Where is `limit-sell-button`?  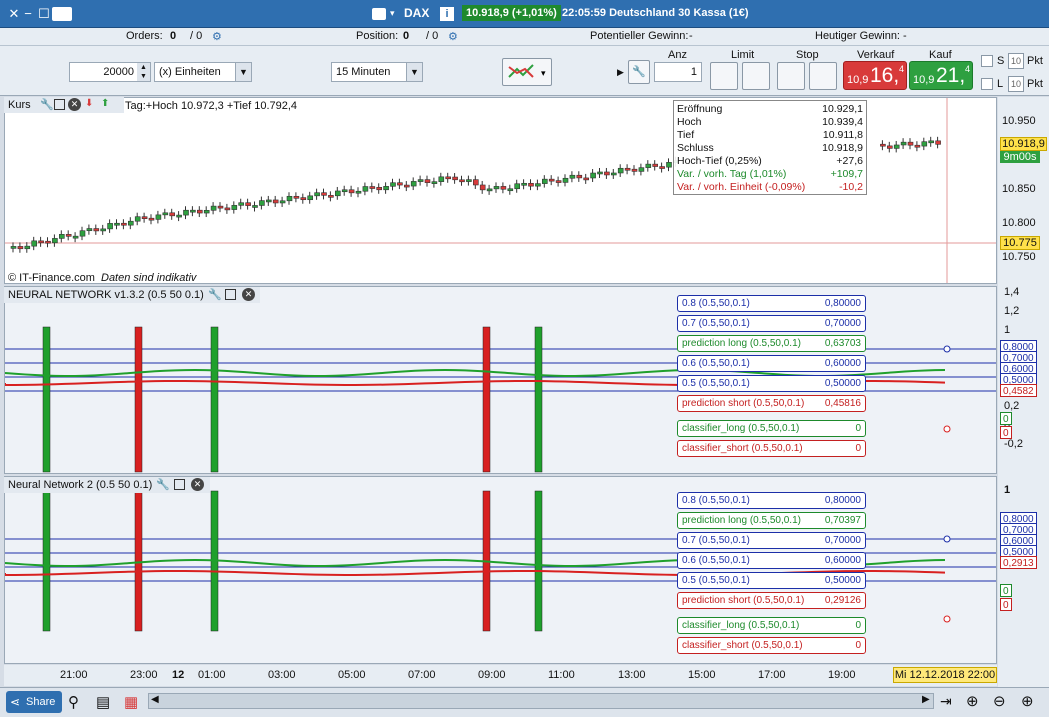 limit-sell-button is located at coordinates (756, 76).